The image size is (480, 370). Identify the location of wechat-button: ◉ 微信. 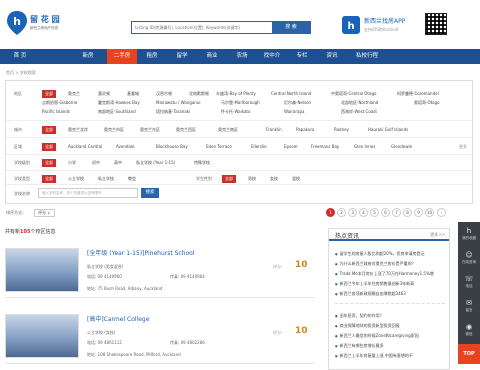
(469, 330).